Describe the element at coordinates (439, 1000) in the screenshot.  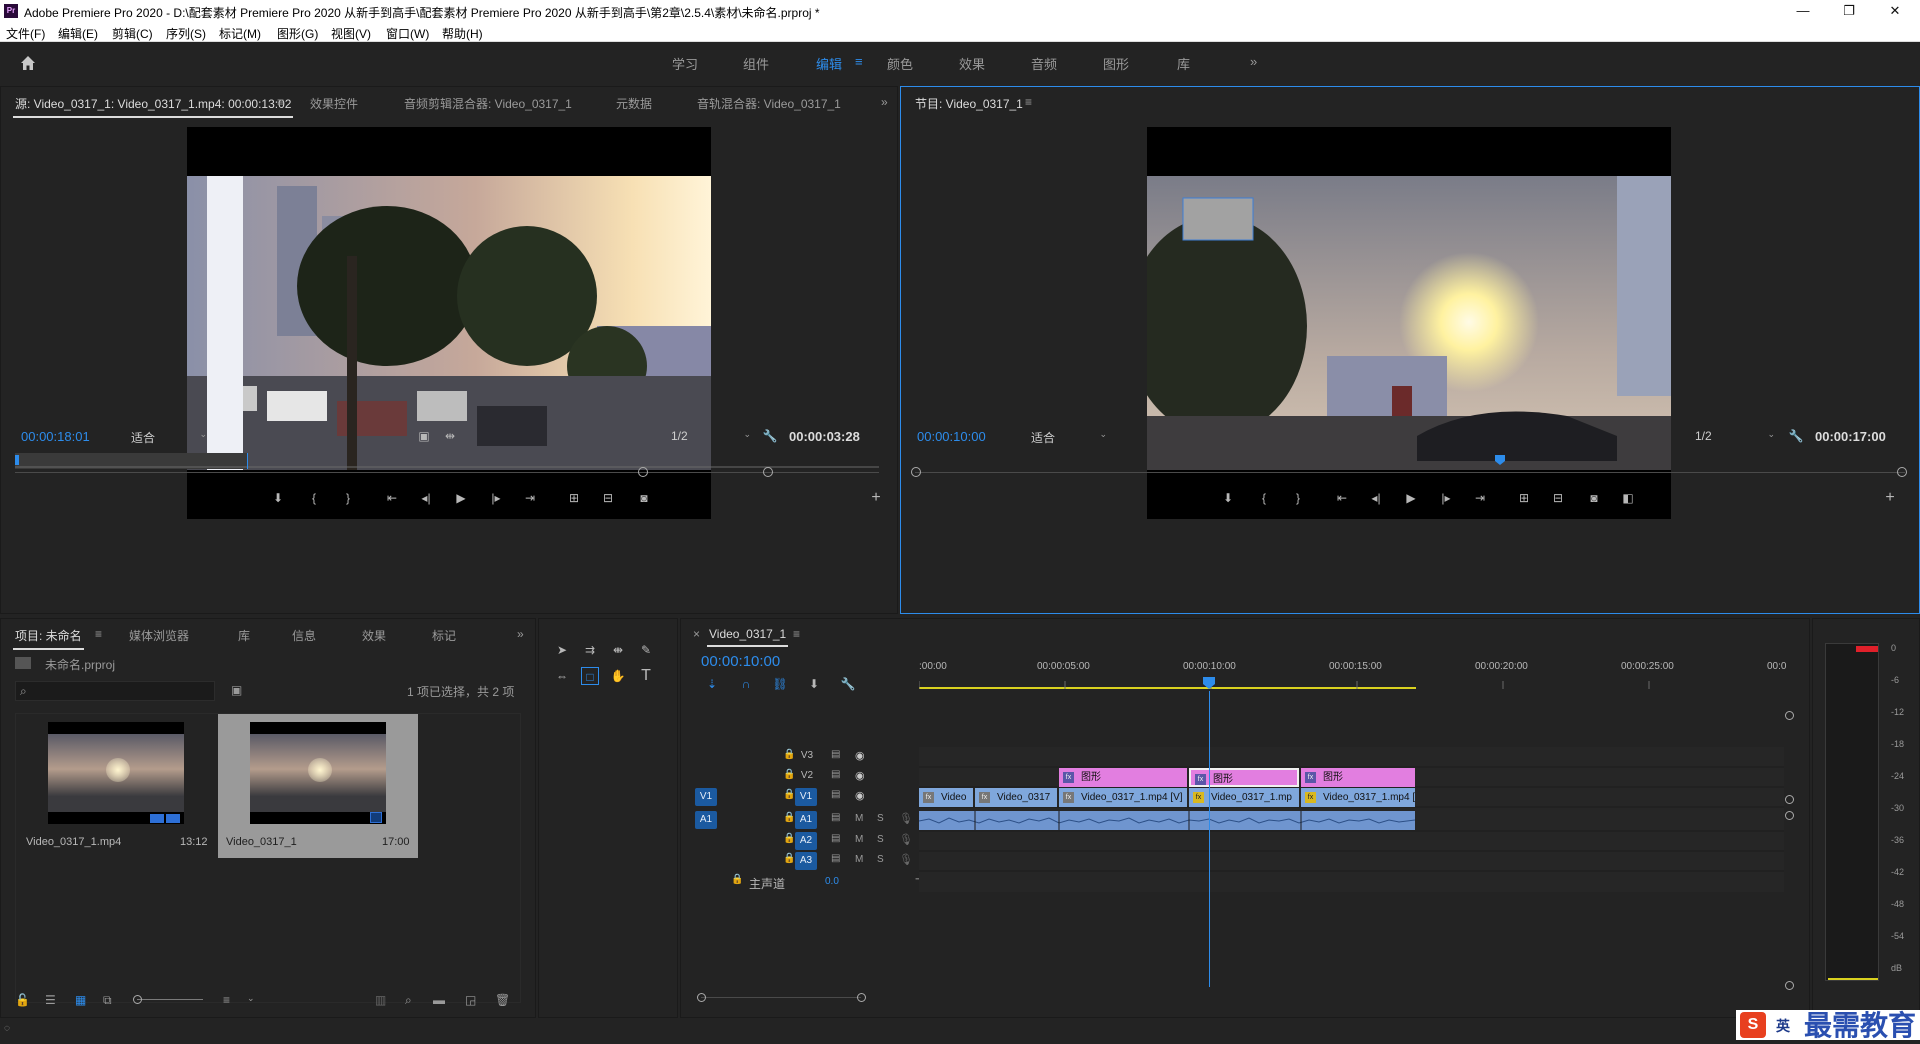
I see `new-bin-icon: ▬` at that location.